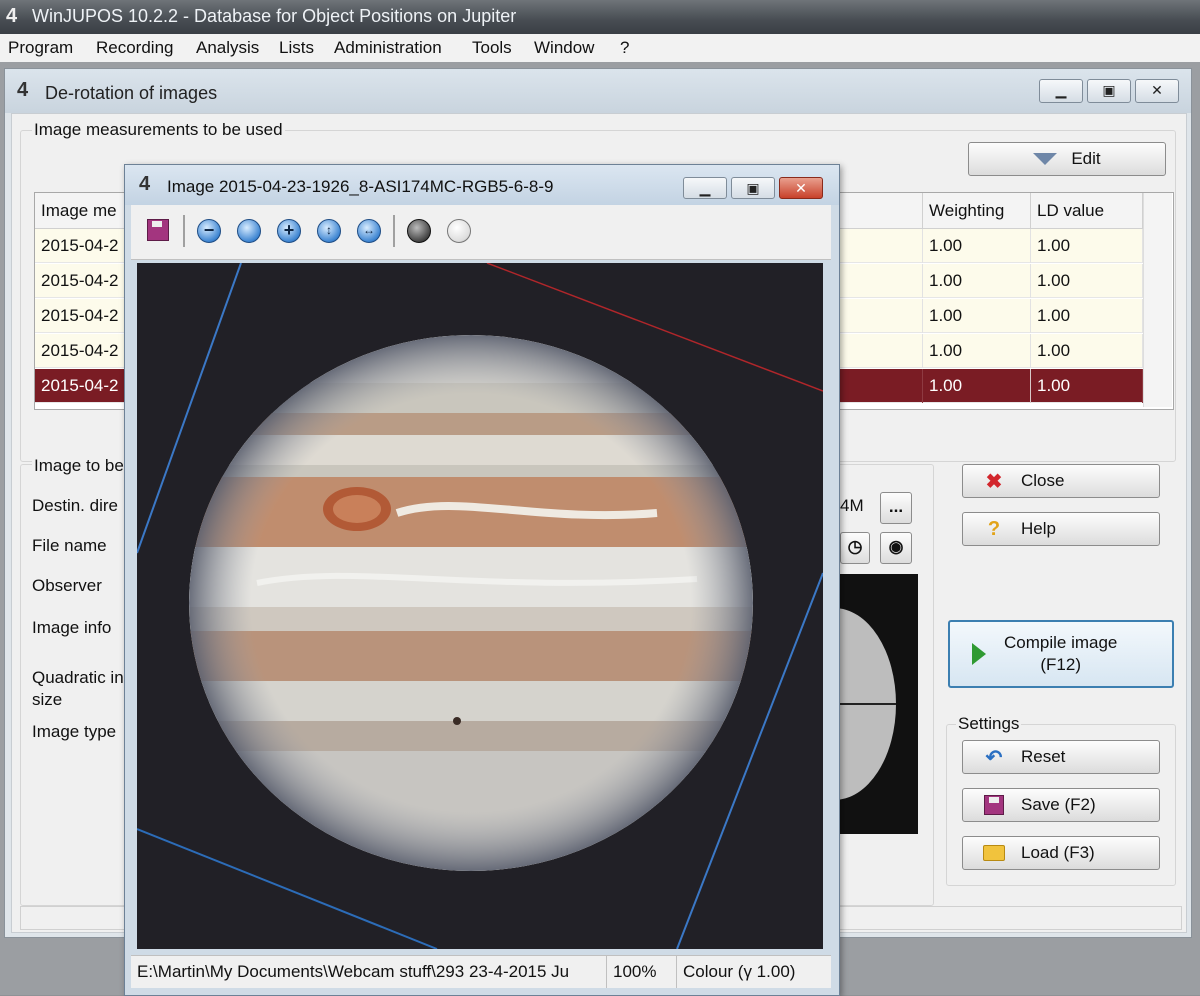  I want to click on table-scrollbar, so click(1157, 300).